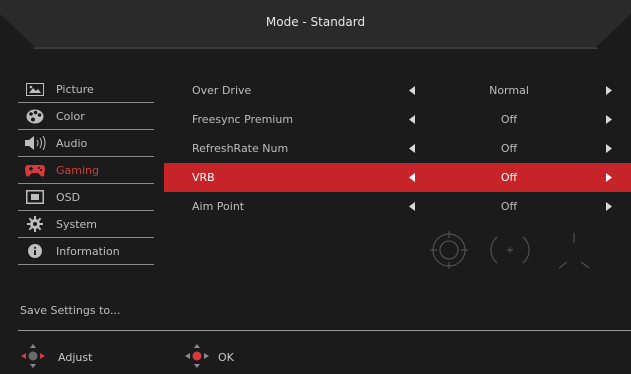 The image size is (631, 374). I want to click on sidebar-item-label: Color, so click(70, 116).